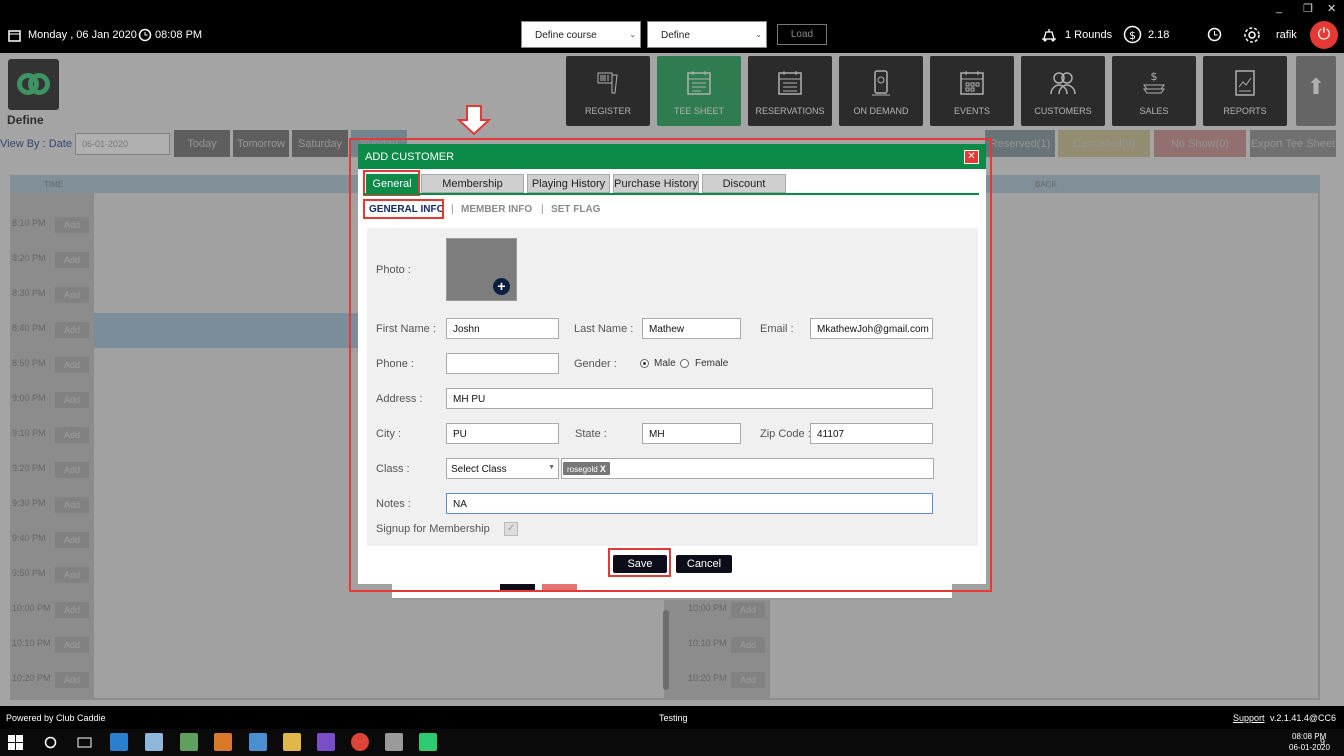 Image resolution: width=1344 pixels, height=756 pixels. Describe the element at coordinates (84, 742) in the screenshot. I see `task-view-icon` at that location.